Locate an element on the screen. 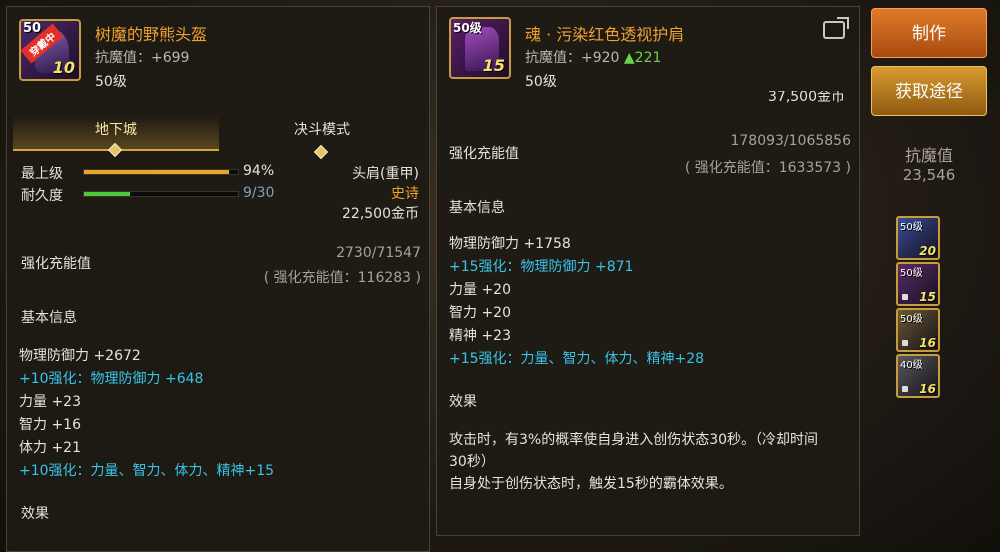  equipment-slot: 50级 15 is located at coordinates (918, 284).